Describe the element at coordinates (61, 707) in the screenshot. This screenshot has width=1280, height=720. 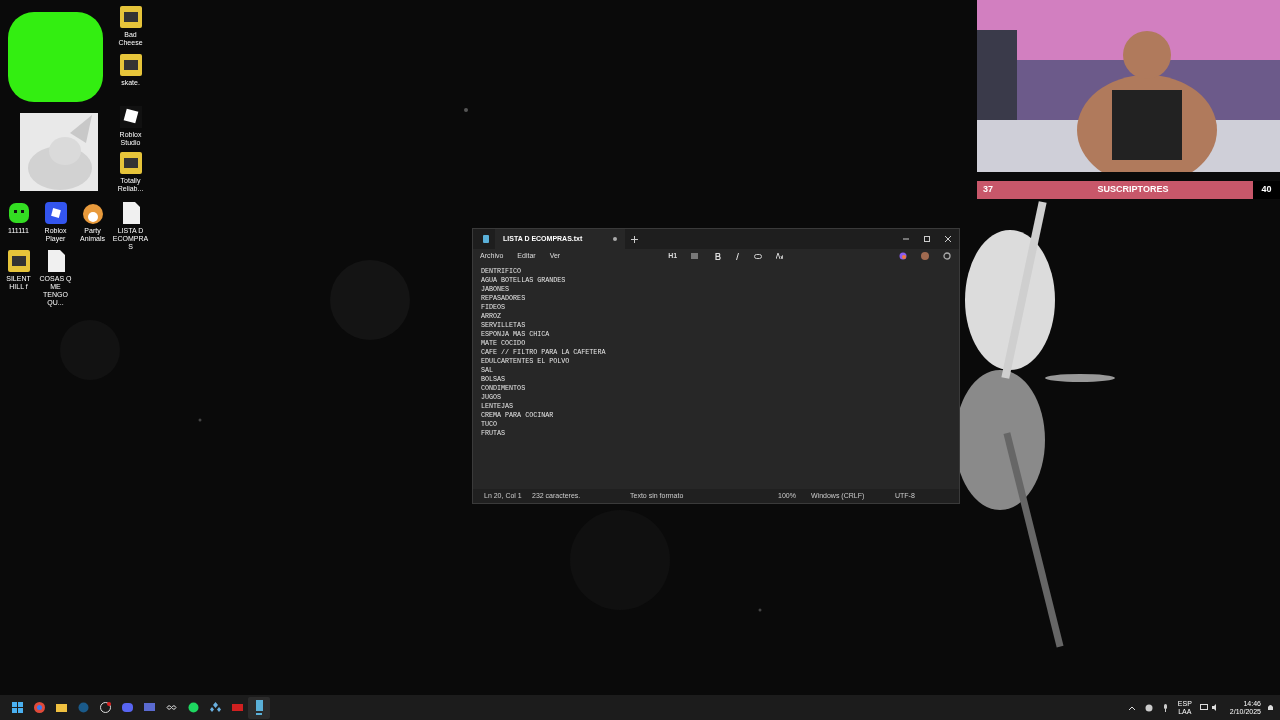
I see `folder-icon` at that location.